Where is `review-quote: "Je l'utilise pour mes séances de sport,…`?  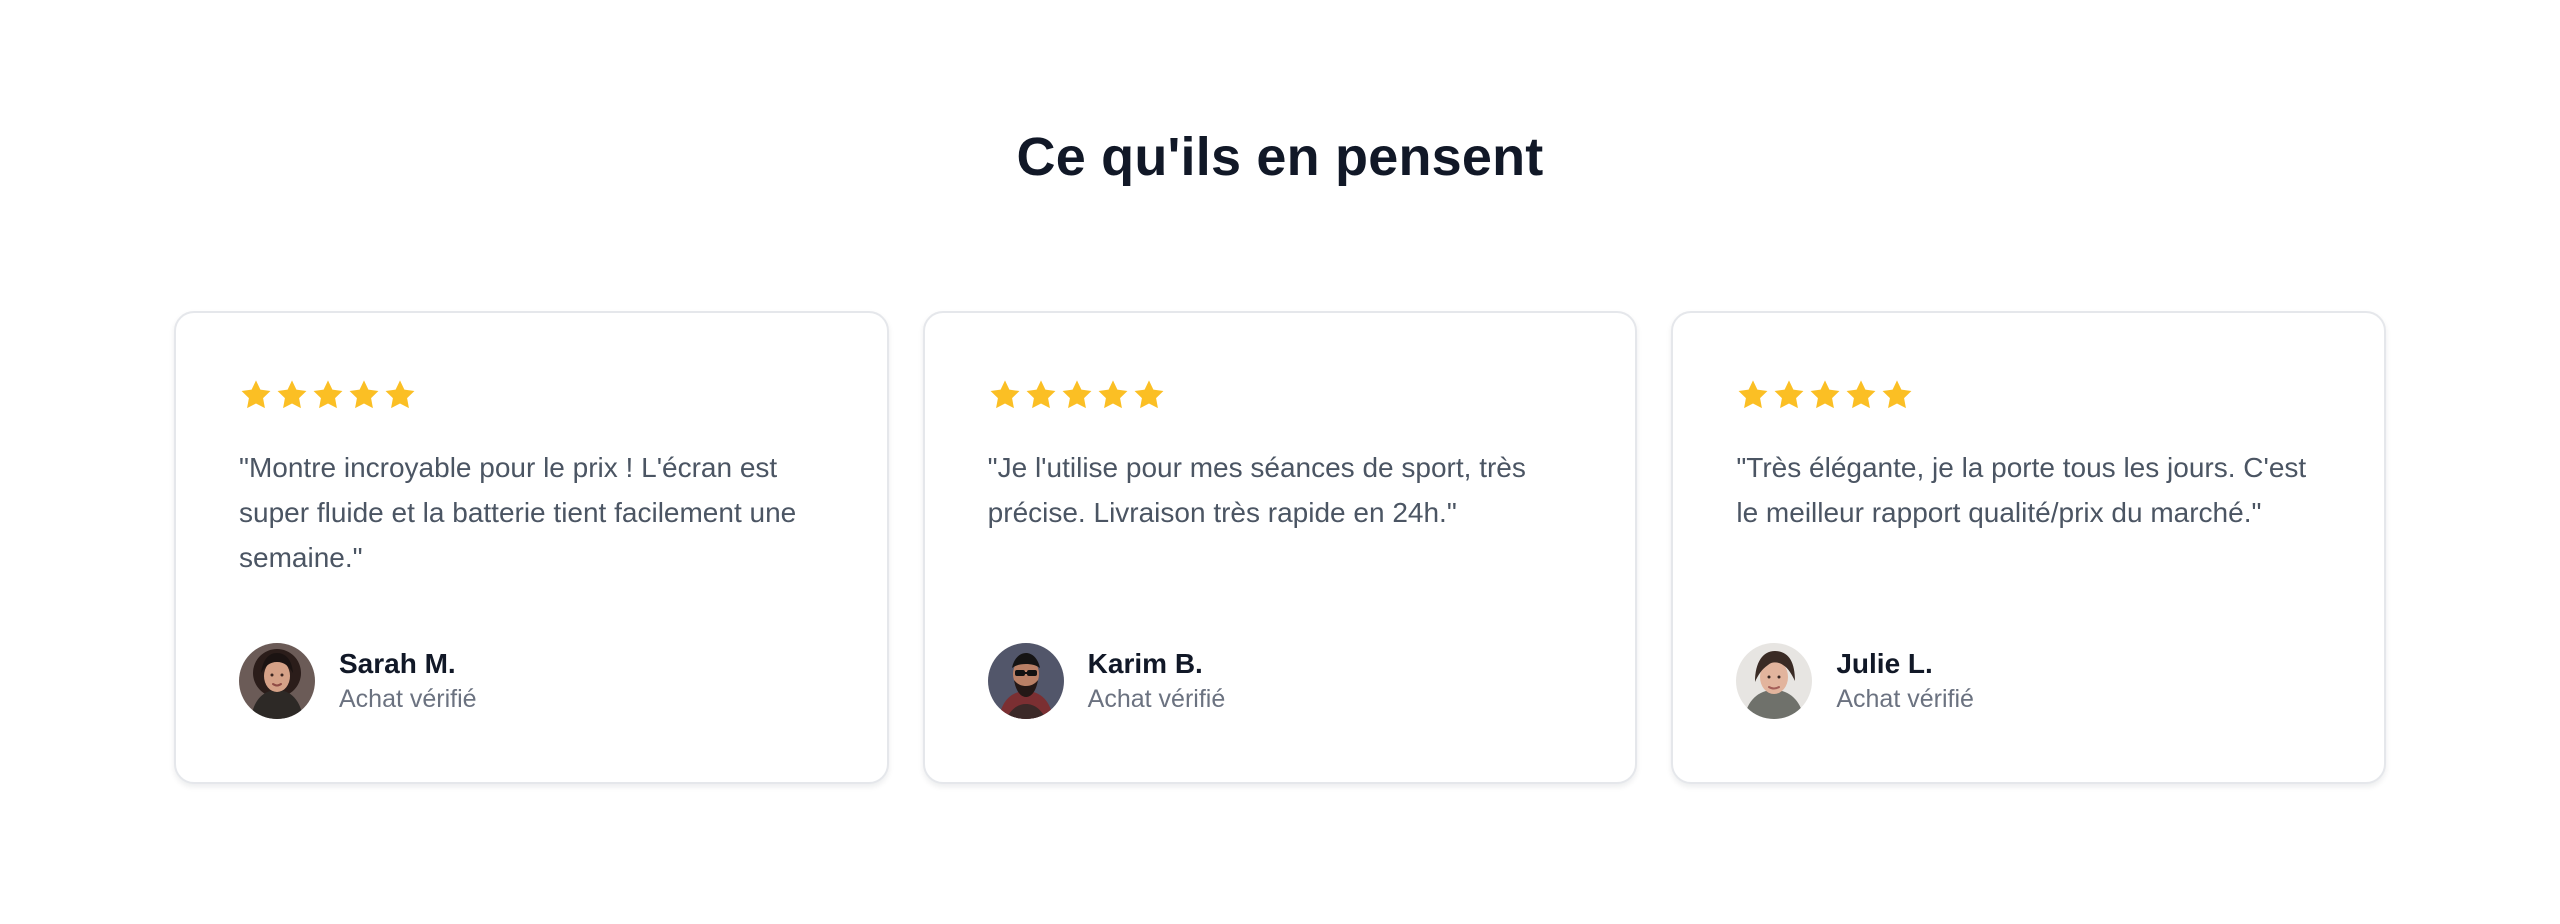 review-quote: "Je l'utilise pour mes séances de sport,… is located at coordinates (1256, 490).